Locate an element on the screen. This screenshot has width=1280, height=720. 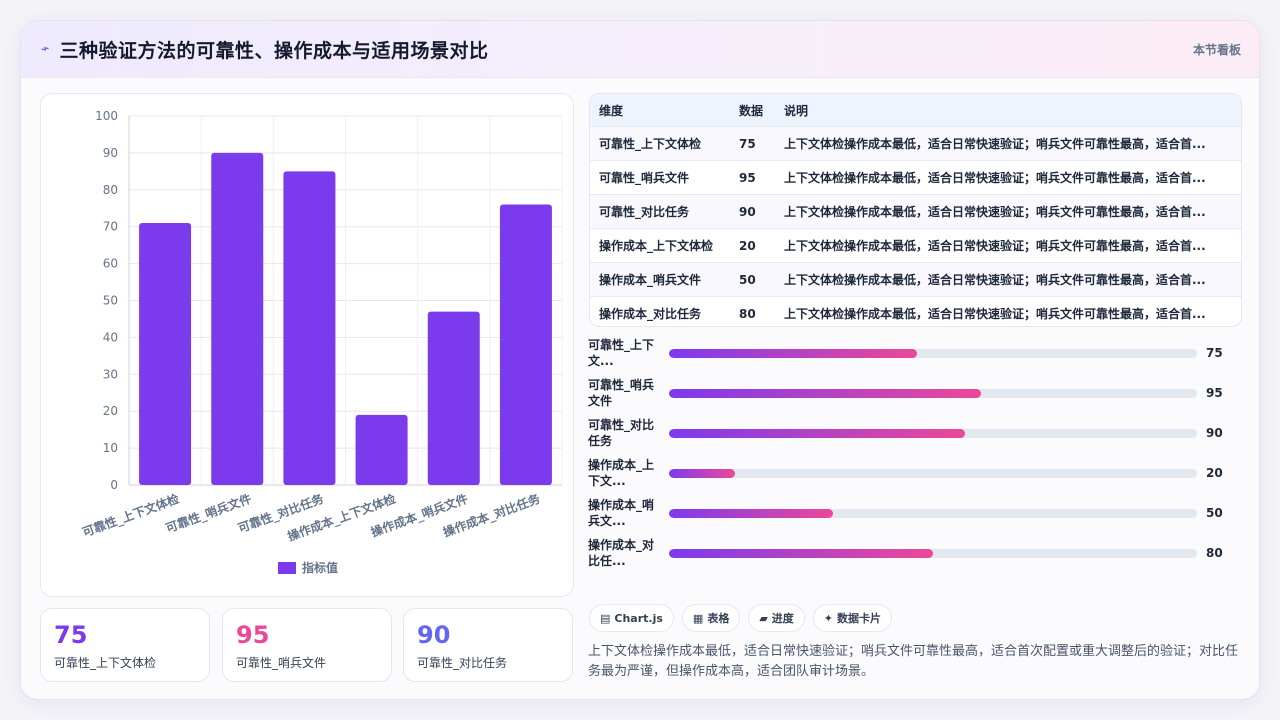
chip-label: Chart.js is located at coordinates (638, 618).